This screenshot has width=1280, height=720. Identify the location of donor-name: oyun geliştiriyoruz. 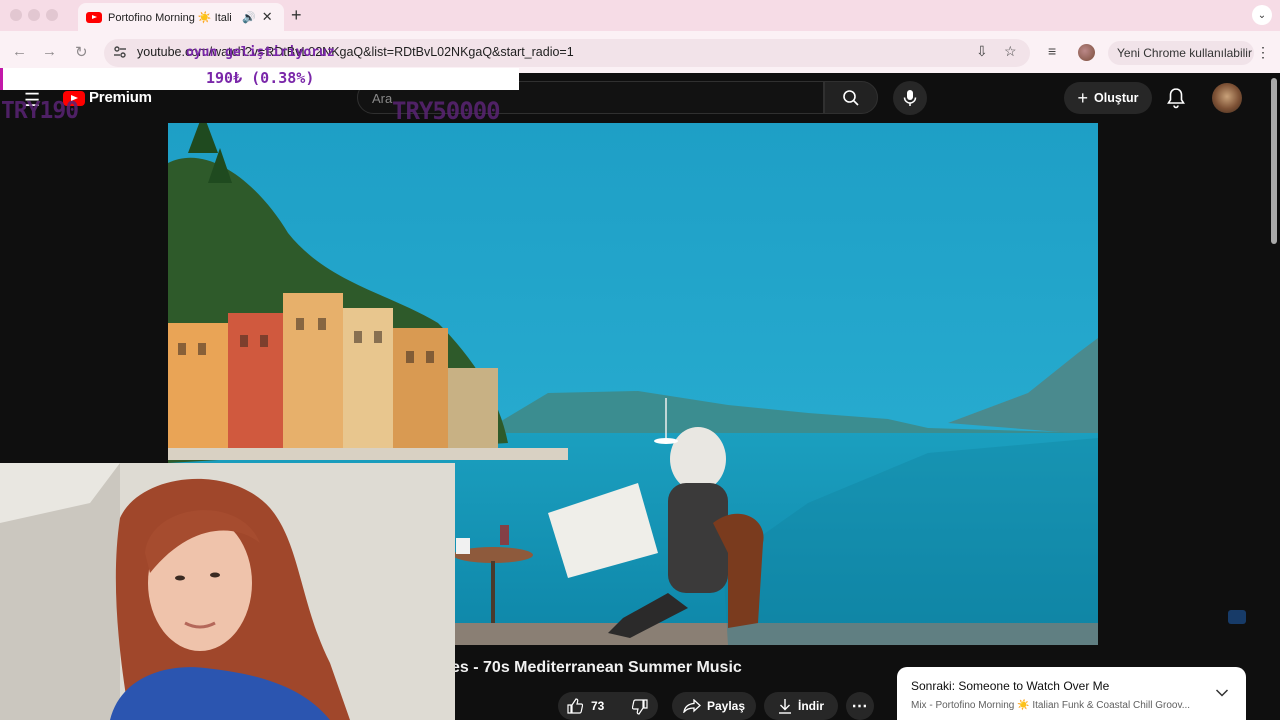
(260, 52).